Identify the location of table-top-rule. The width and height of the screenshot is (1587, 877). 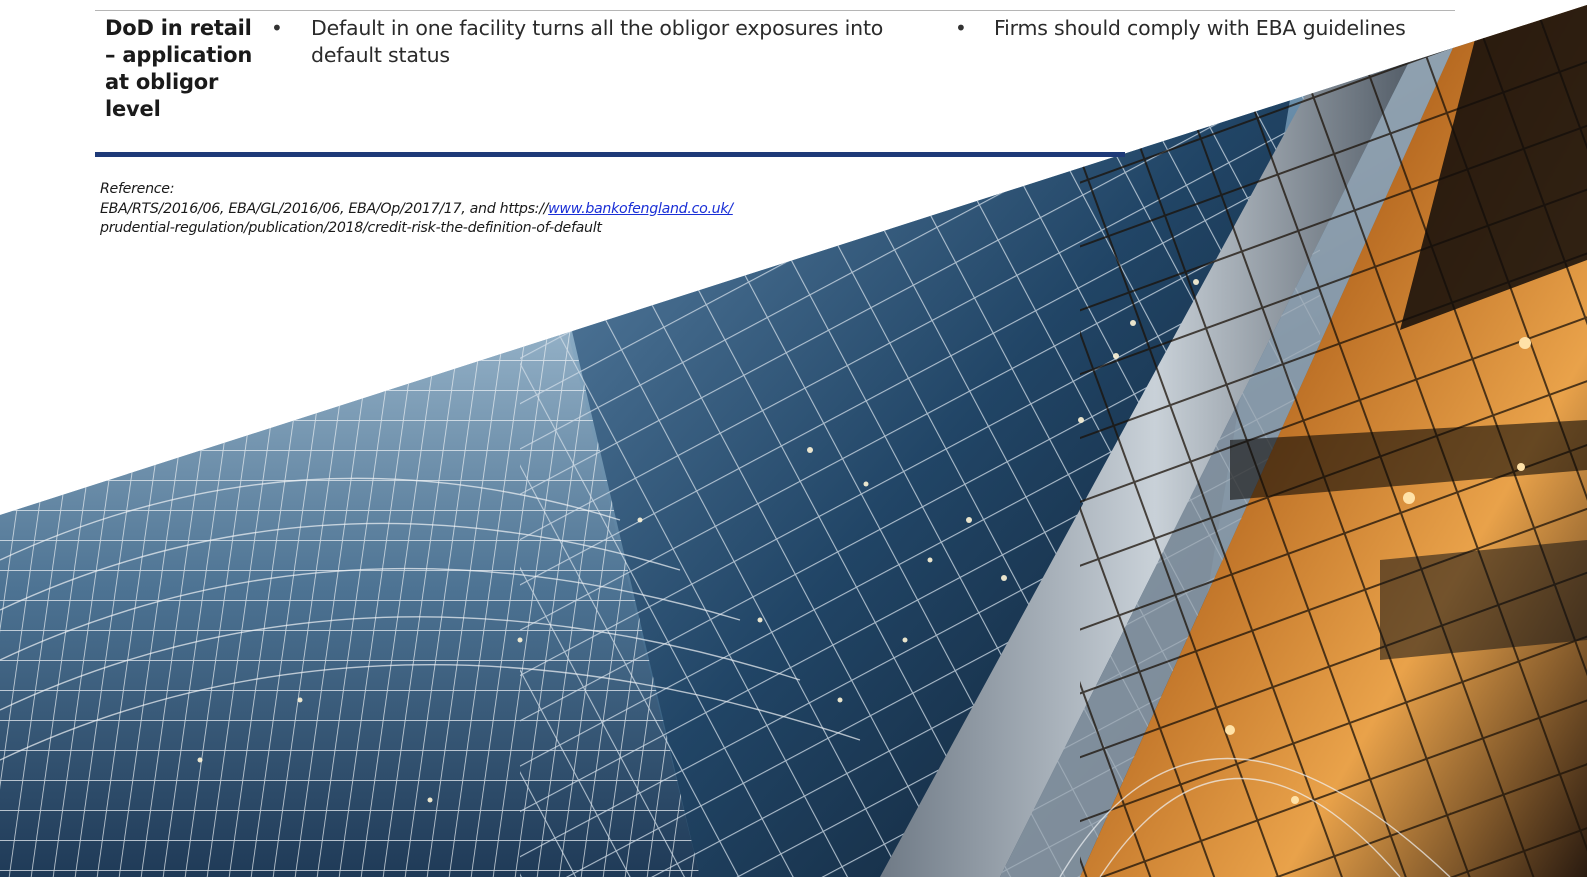
(775, 10).